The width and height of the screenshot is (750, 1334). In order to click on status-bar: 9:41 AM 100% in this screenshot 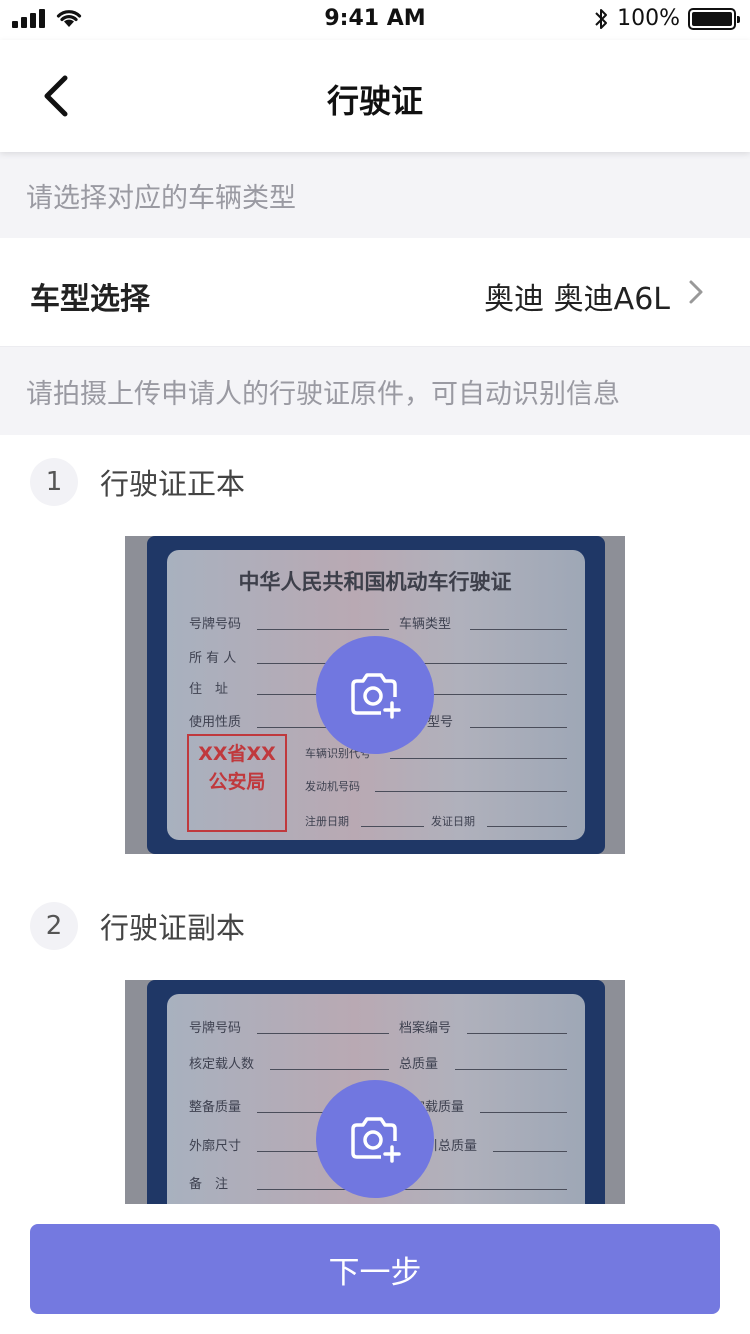, I will do `click(375, 20)`.